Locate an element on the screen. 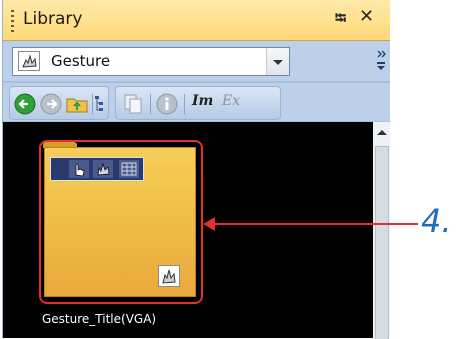 The width and height of the screenshot is (459, 339). back-icon is located at coordinates (25, 104).